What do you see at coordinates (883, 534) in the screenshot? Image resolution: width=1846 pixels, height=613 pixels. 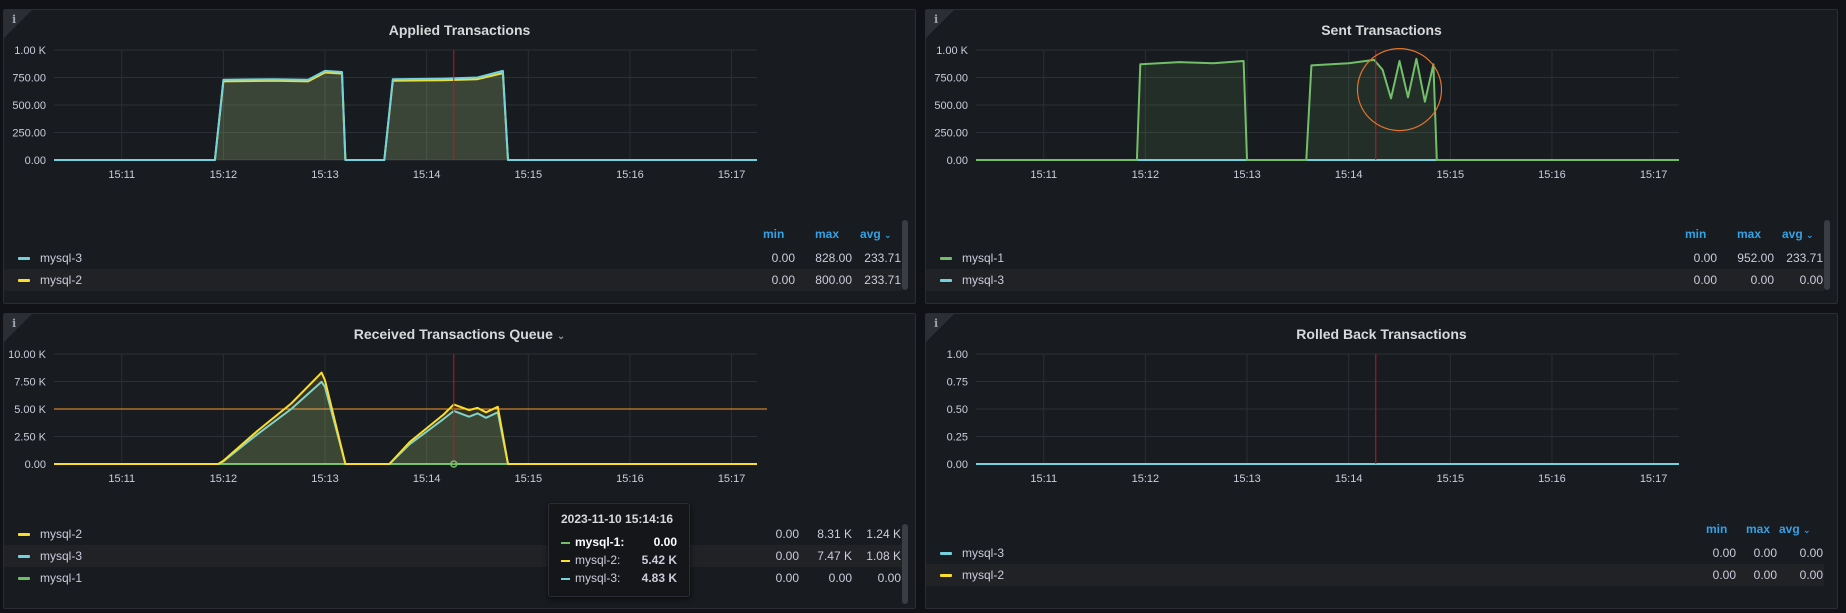 I see `series-avg: 1.24 K` at bounding box center [883, 534].